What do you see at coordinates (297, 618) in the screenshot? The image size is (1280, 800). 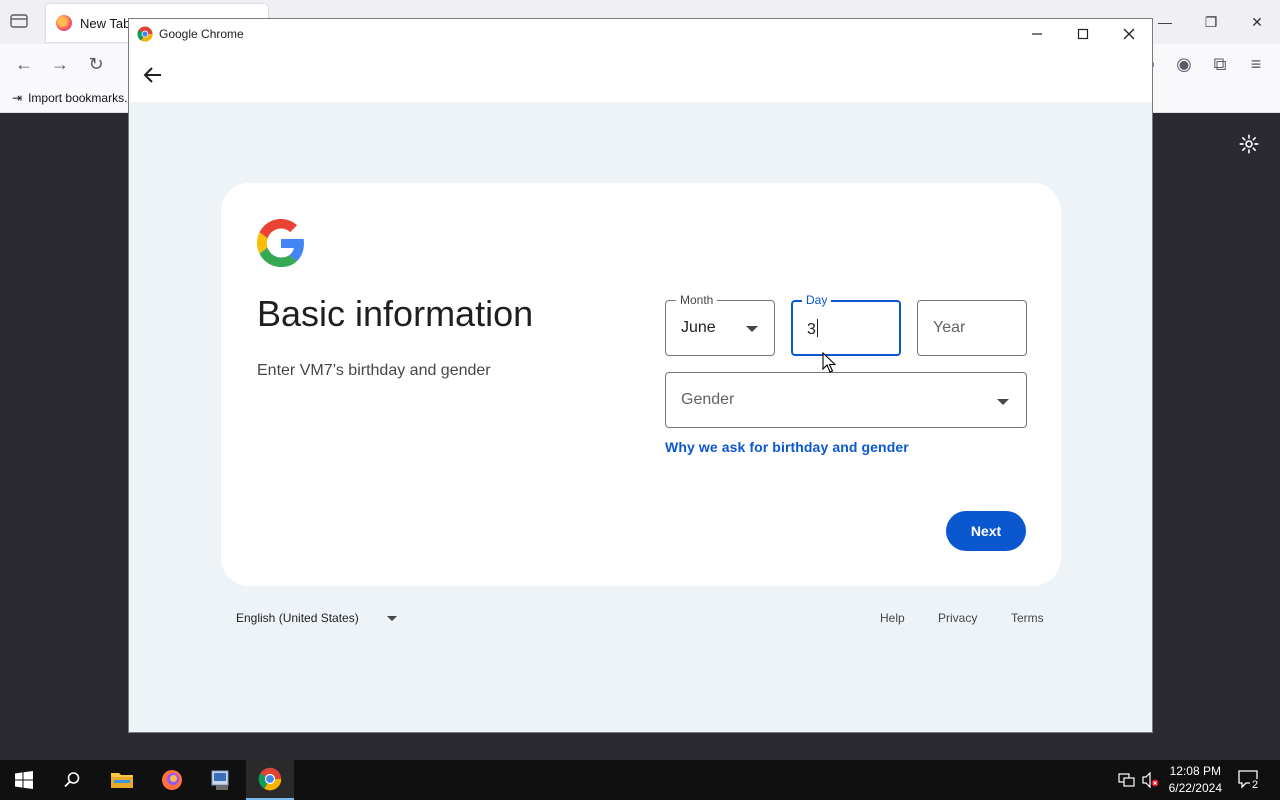 I see `language-label: English (United States)` at bounding box center [297, 618].